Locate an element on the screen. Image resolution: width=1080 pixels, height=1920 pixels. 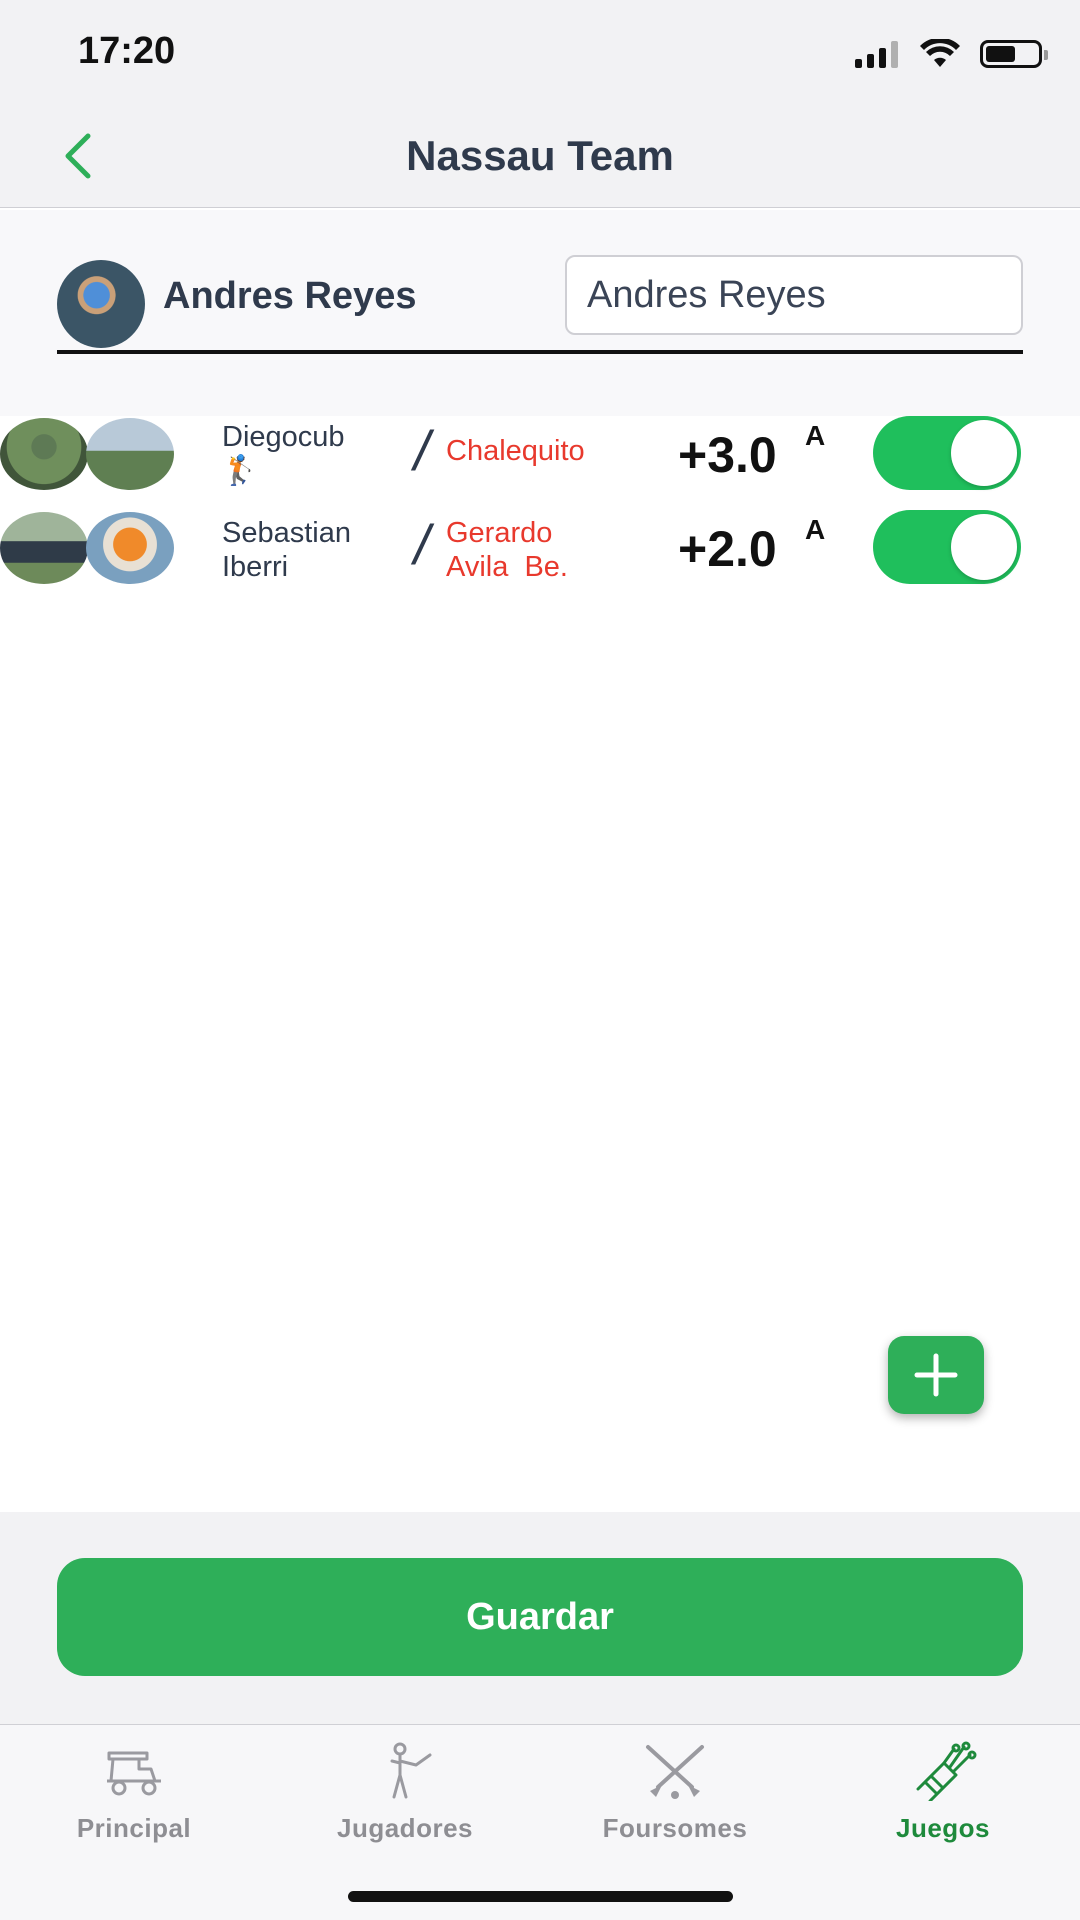
save-button: Guardar is located at coordinates (540, 1617).